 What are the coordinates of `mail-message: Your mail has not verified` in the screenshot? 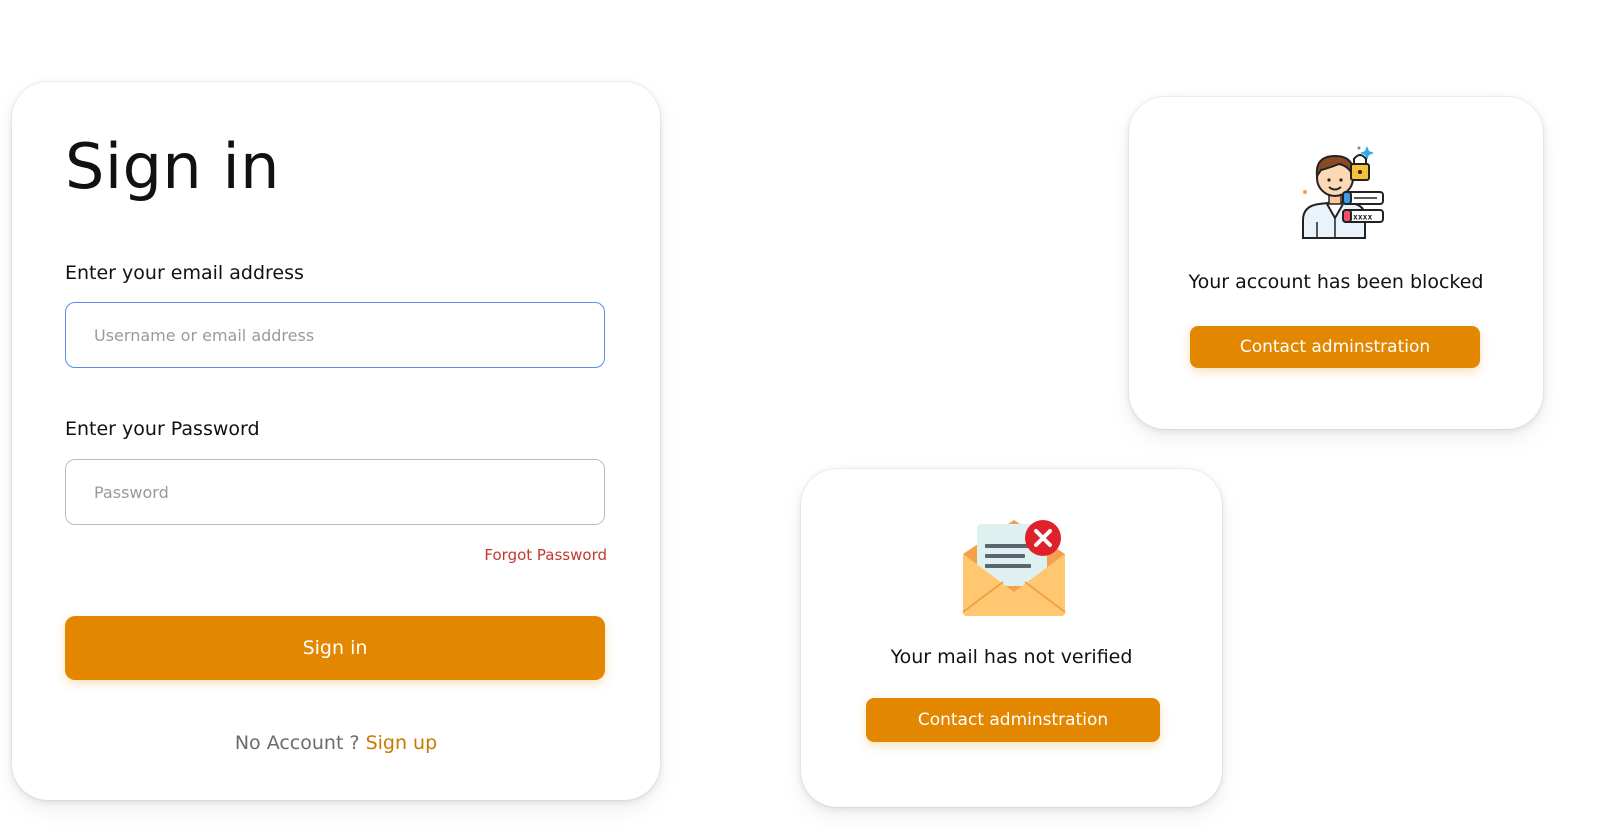 It's located at (1011, 657).